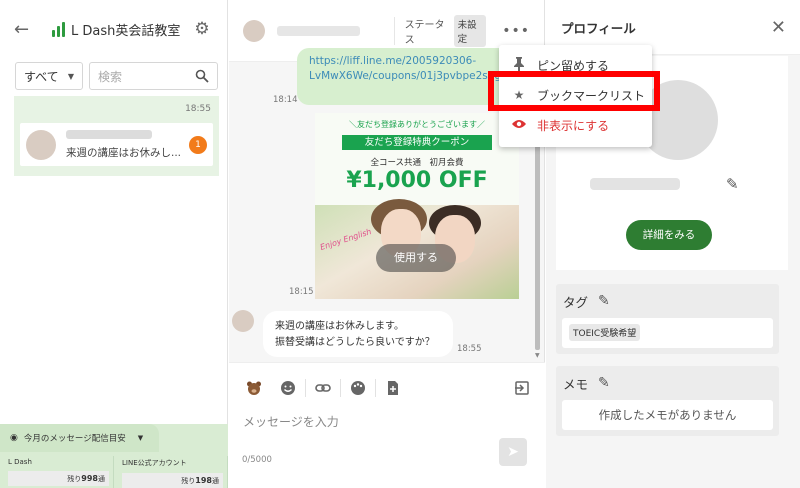 Image resolution: width=800 pixels, height=488 pixels. I want to click on add-file-icon, so click(393, 388).